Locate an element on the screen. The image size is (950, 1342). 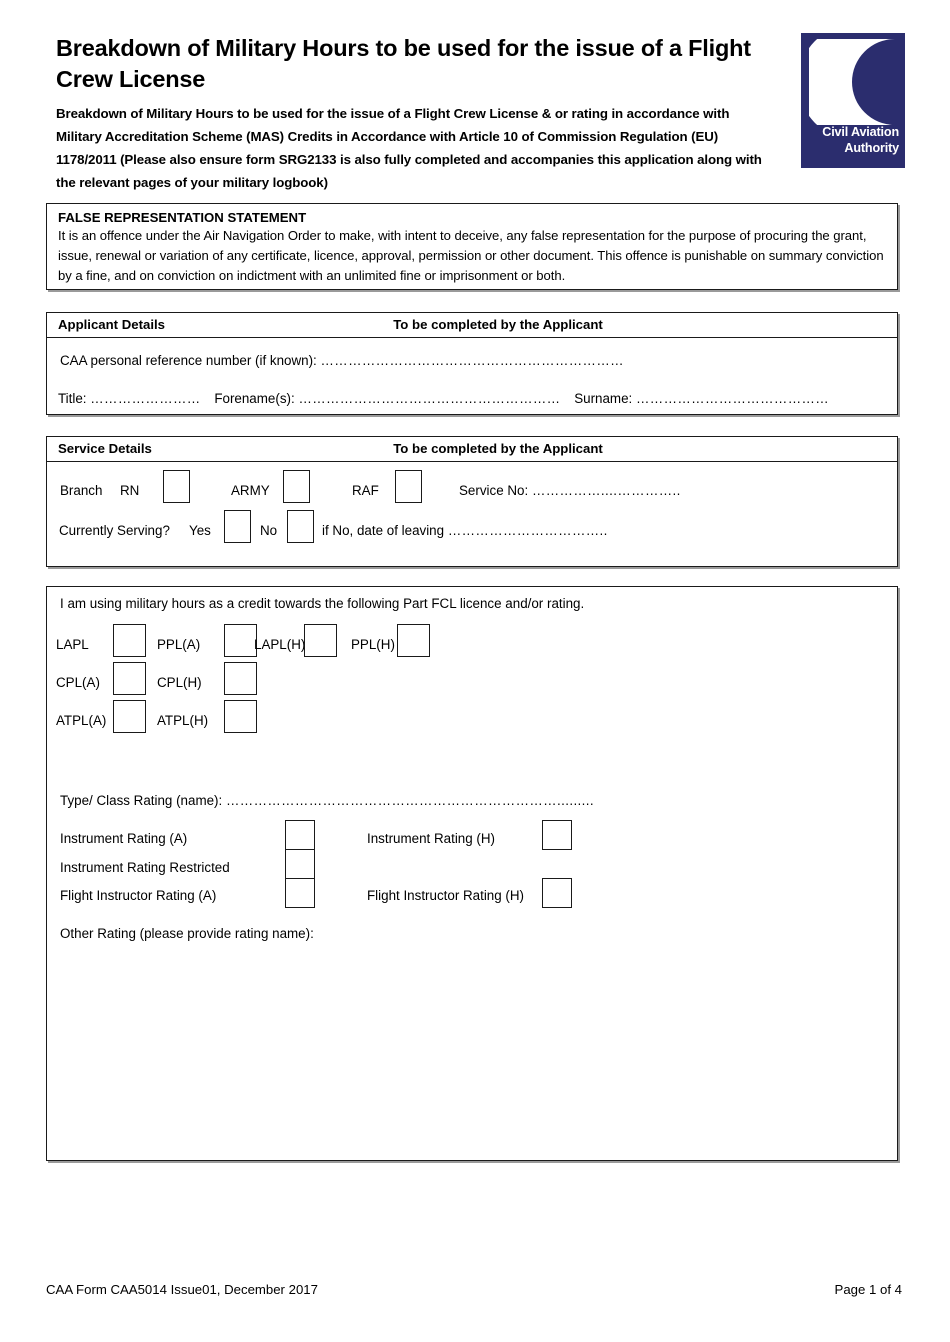
caa-logo: Civil Aviation Authority is located at coordinates (853, 100).